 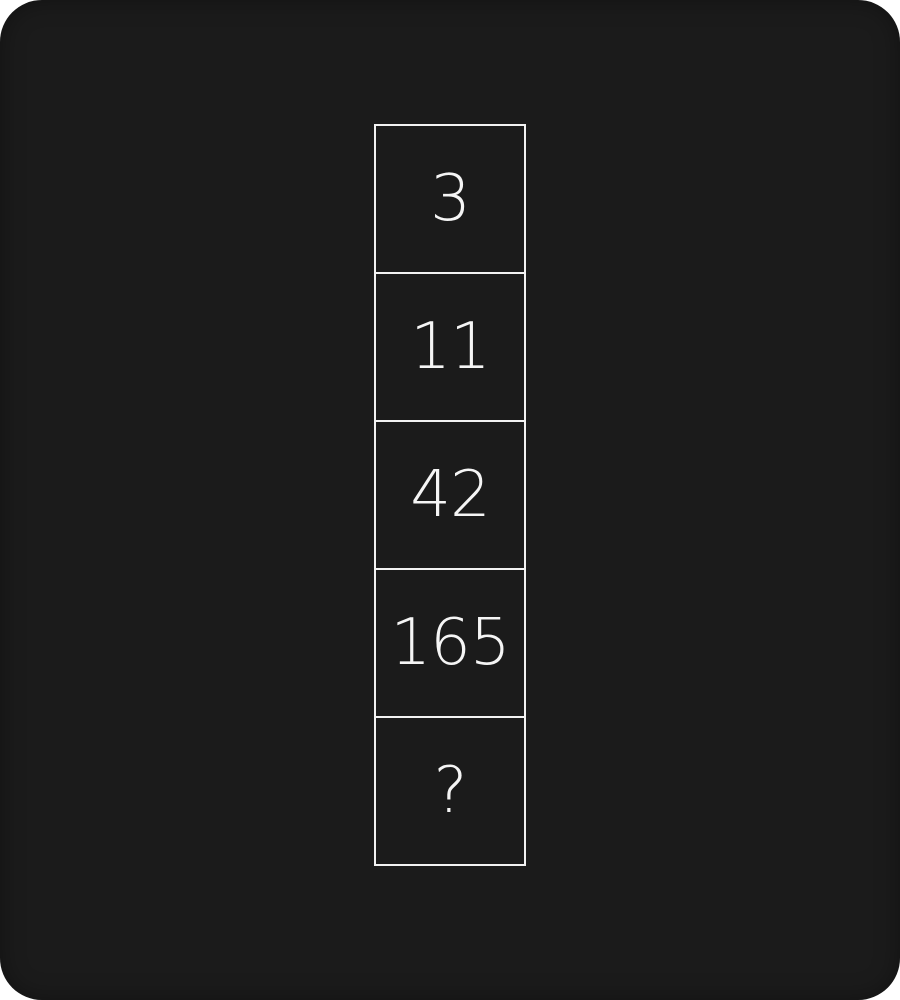 What do you see at coordinates (450, 791) in the screenshot?
I see `missing-number-cell: ?` at bounding box center [450, 791].